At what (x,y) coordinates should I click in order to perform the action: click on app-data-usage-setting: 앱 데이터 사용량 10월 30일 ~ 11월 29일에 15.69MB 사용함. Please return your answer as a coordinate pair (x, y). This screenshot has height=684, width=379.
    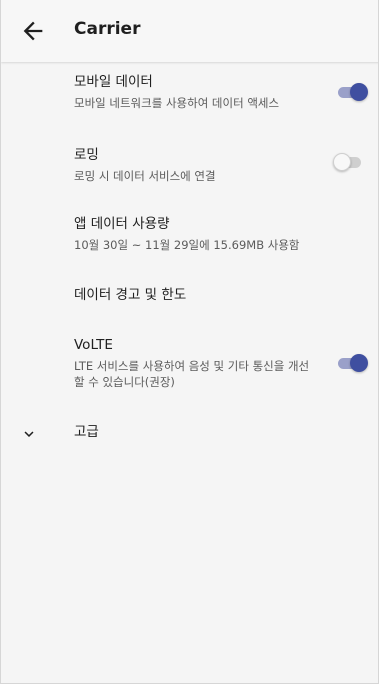
    Looking at the image, I should click on (189, 238).